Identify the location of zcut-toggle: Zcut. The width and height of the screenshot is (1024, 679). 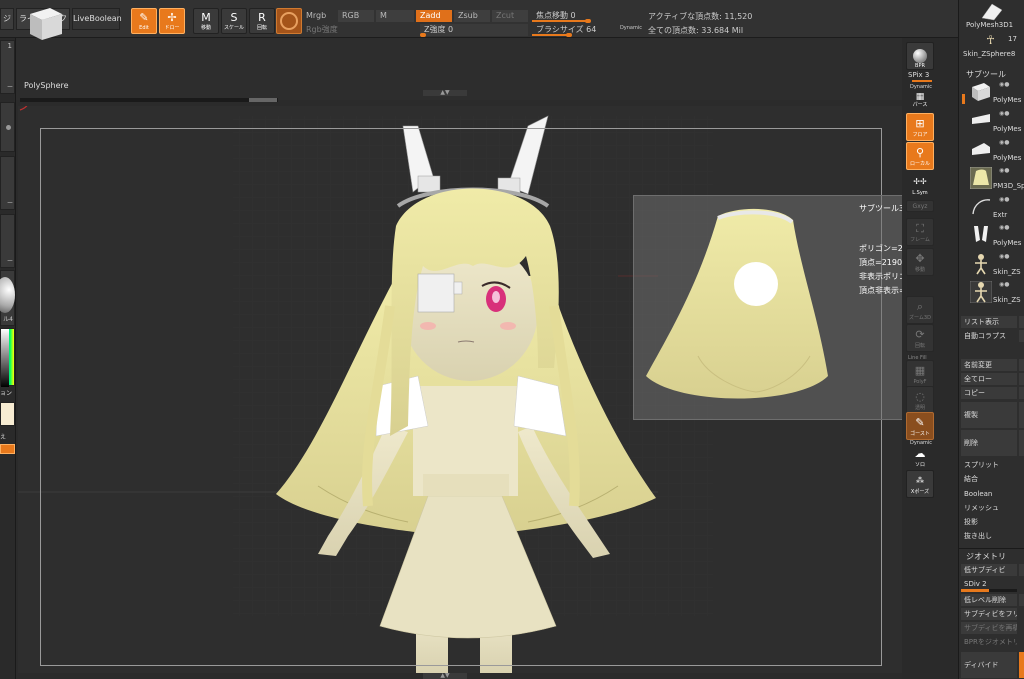
(510, 16).